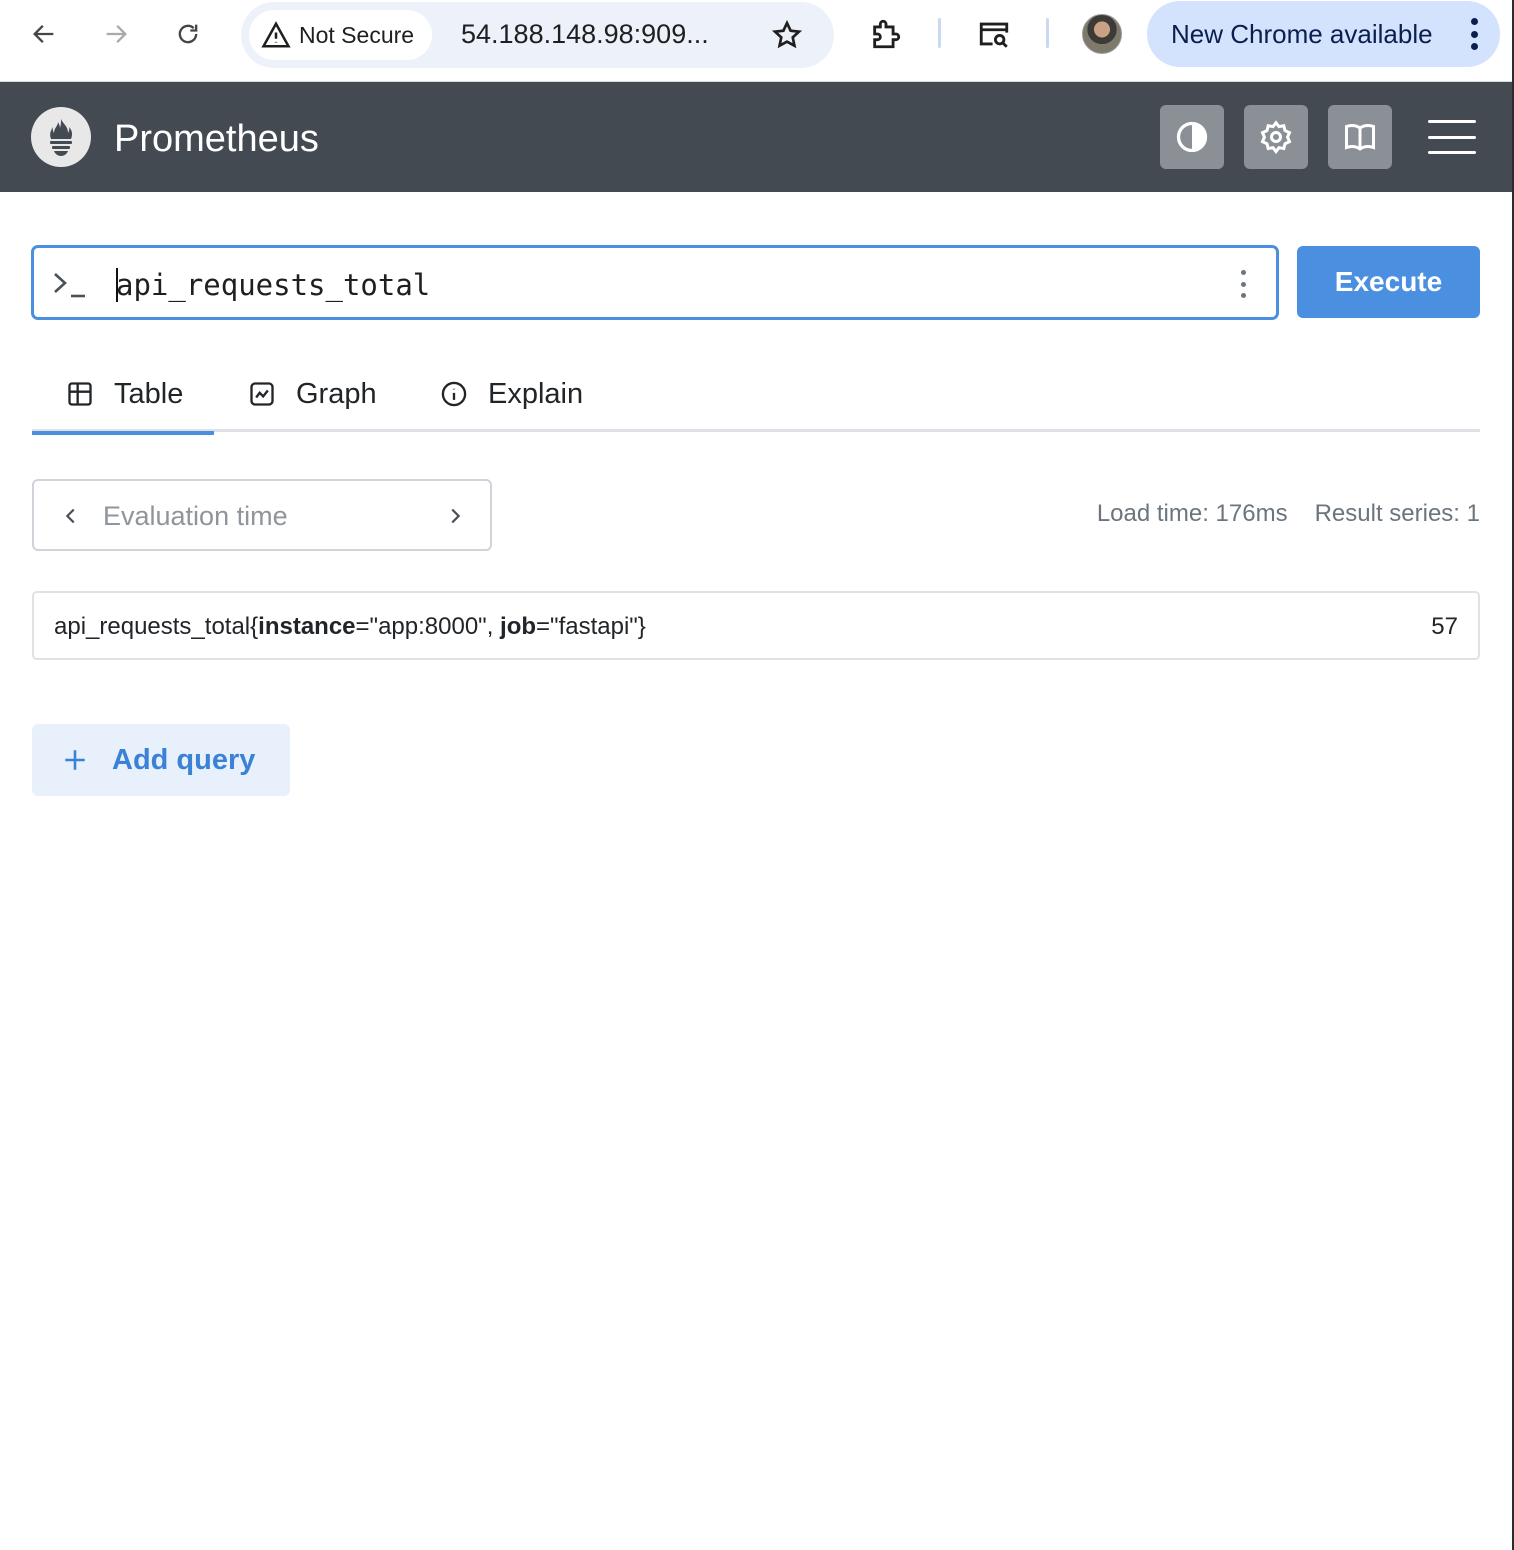  I want to click on load-time: Load time: 176ms, so click(1192, 513).